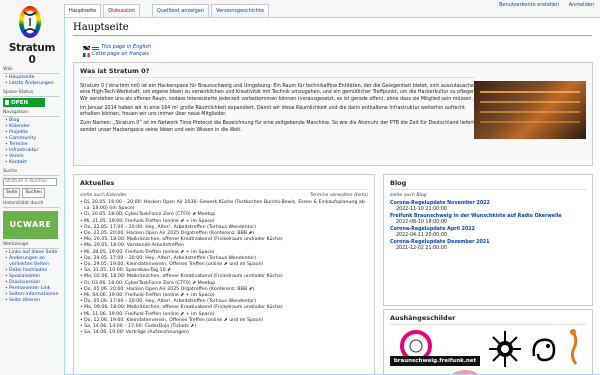 The width and height of the screenshot is (600, 375). I want to click on us-flag-icon, so click(95, 47).